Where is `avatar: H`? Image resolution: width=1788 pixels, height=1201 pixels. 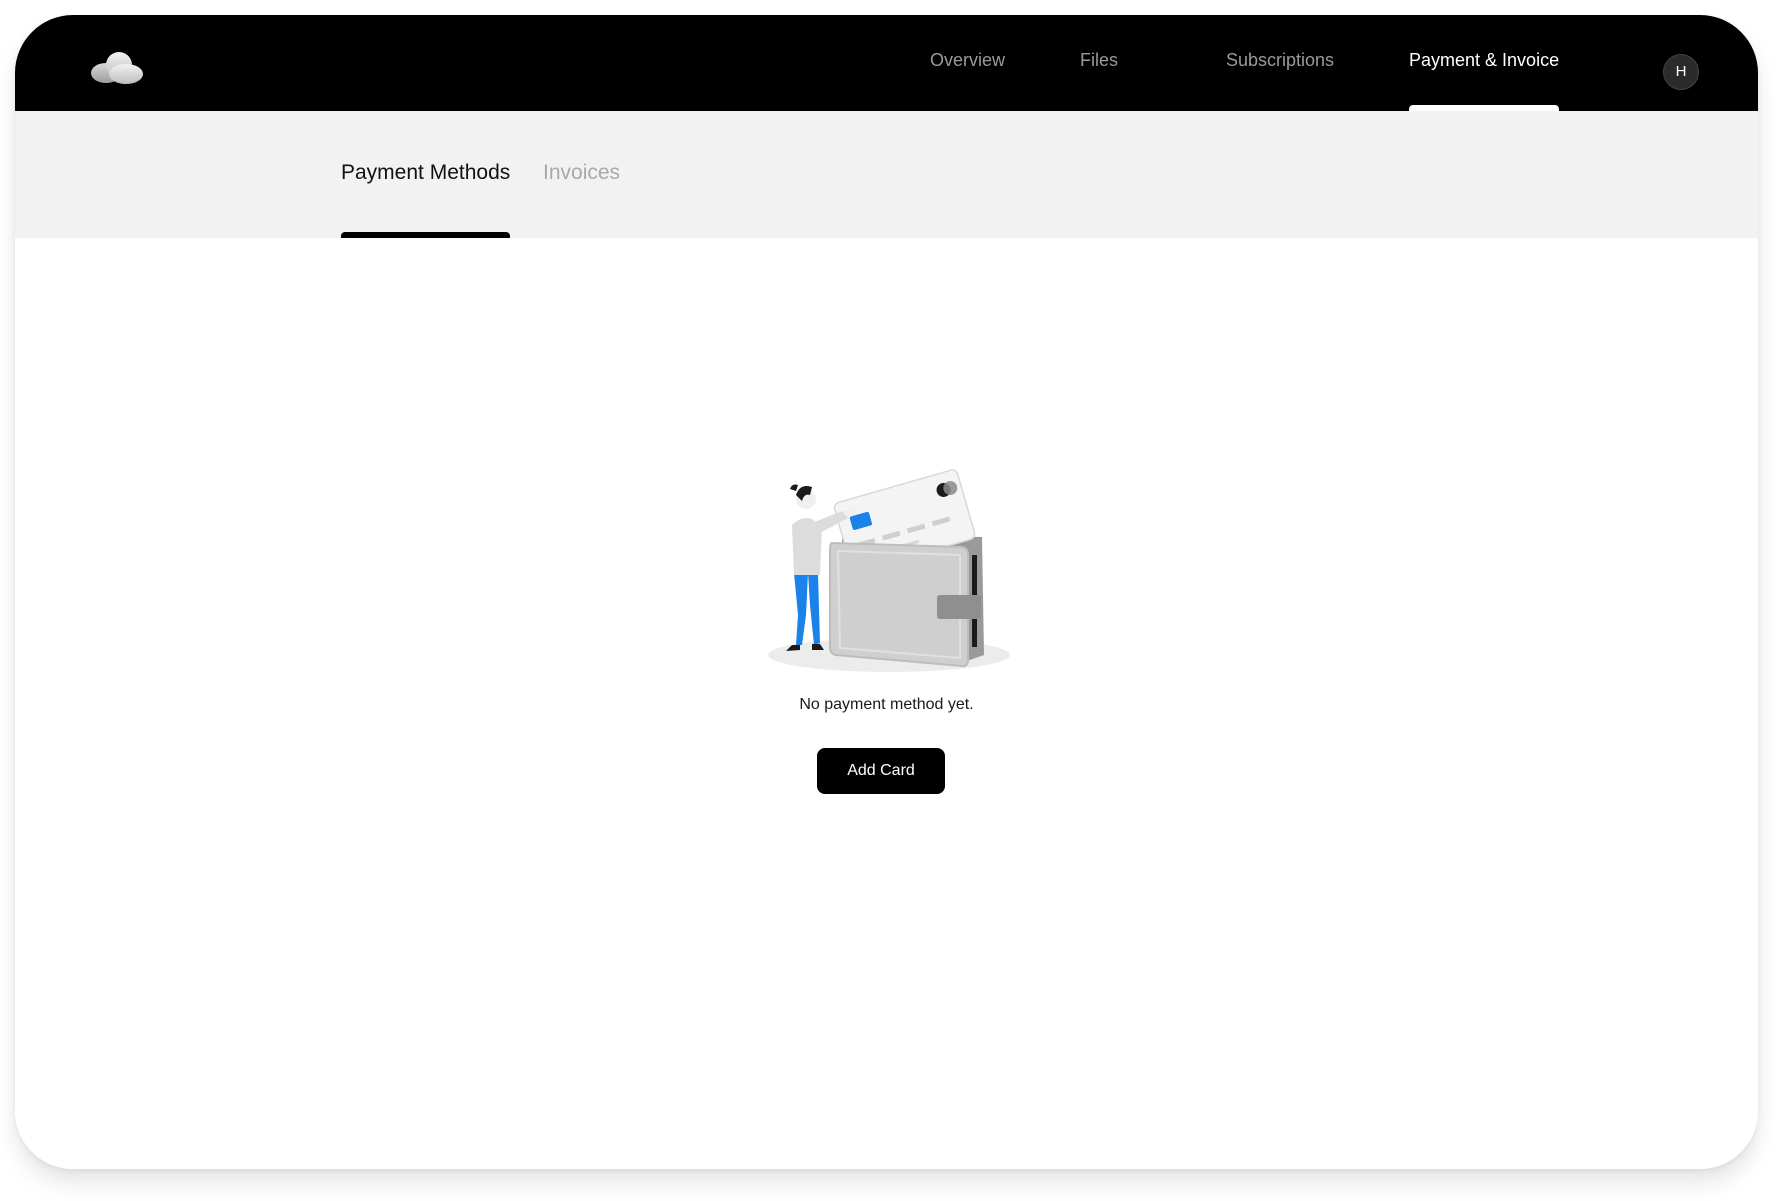
avatar: H is located at coordinates (1681, 72).